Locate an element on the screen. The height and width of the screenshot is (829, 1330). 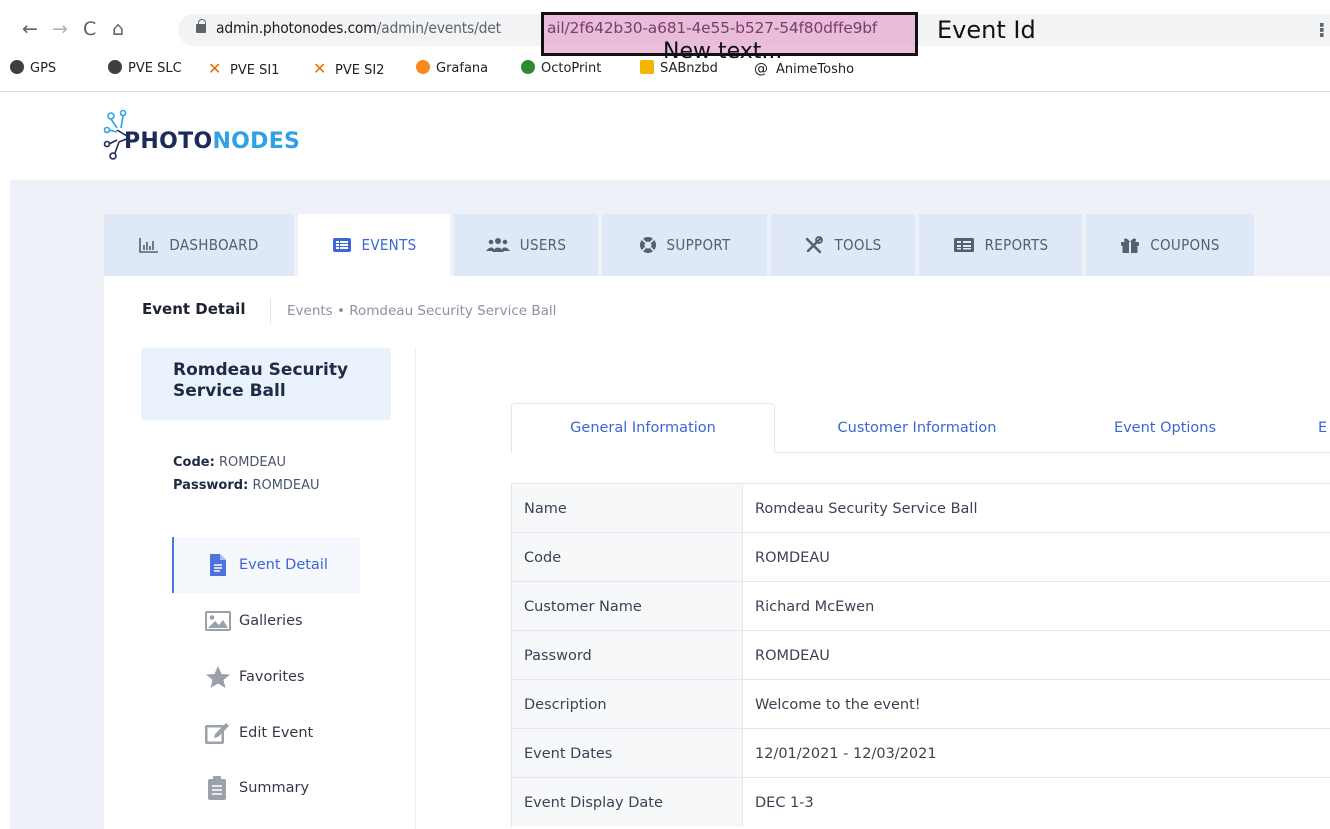
row-key: Description is located at coordinates (627, 704).